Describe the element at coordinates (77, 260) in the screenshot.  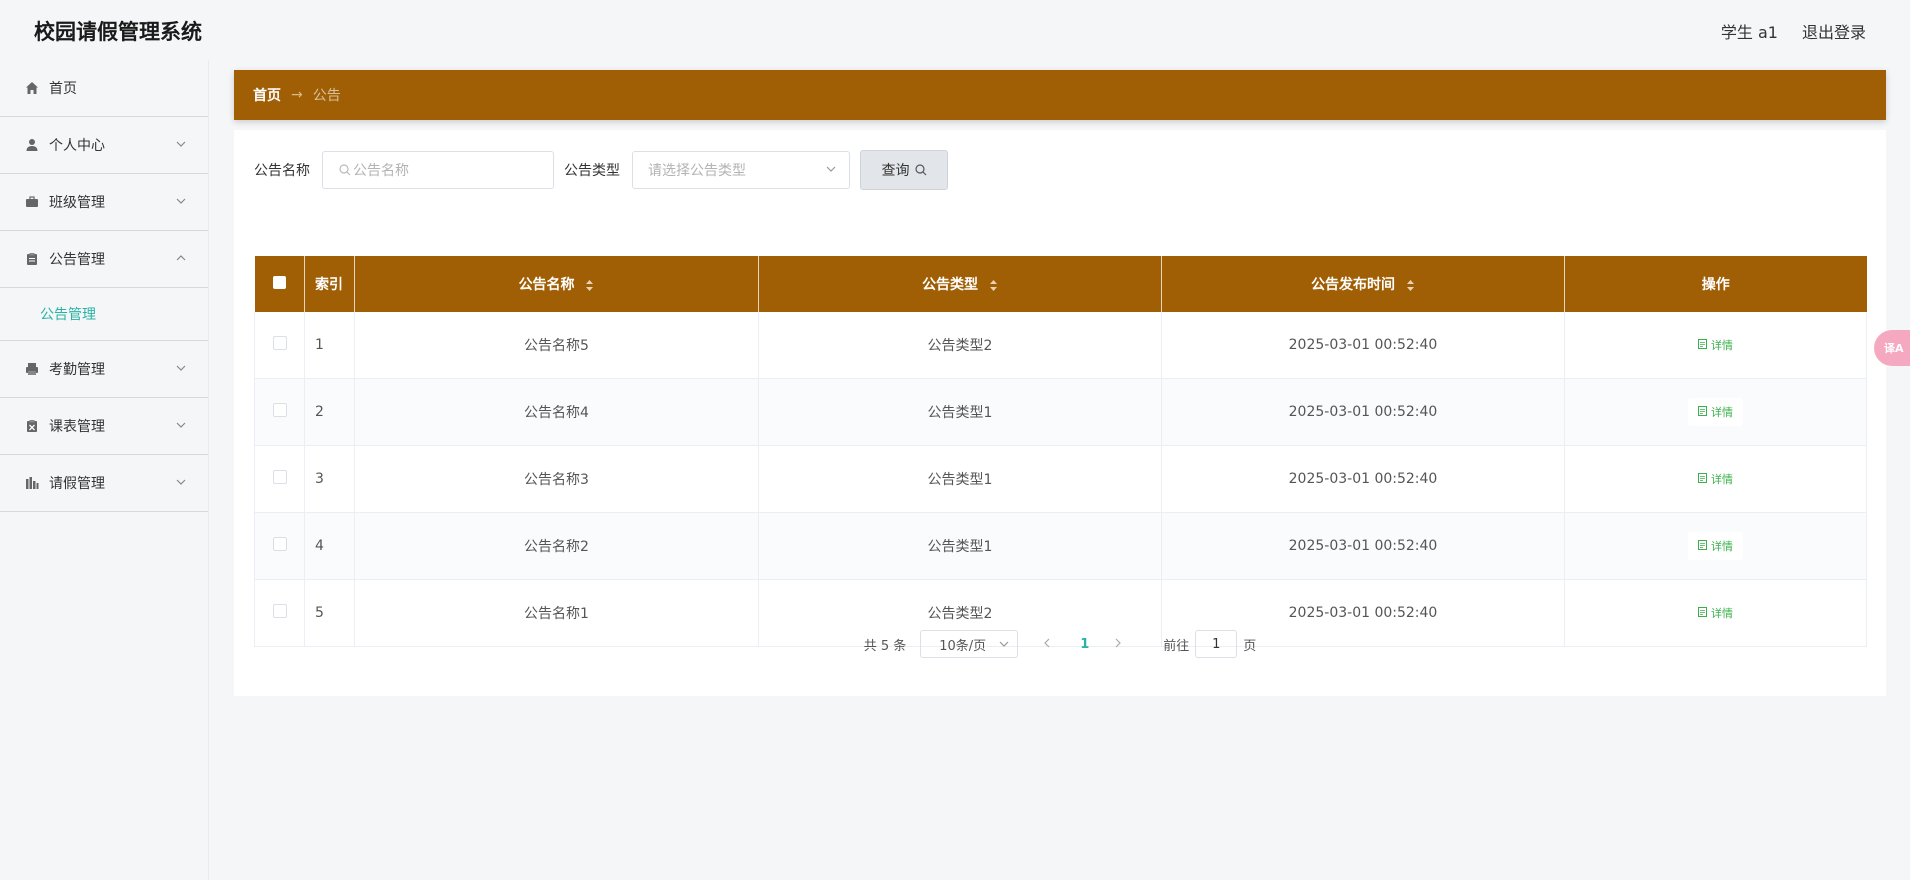
I see `sidebar-item-label: 公告管理` at that location.